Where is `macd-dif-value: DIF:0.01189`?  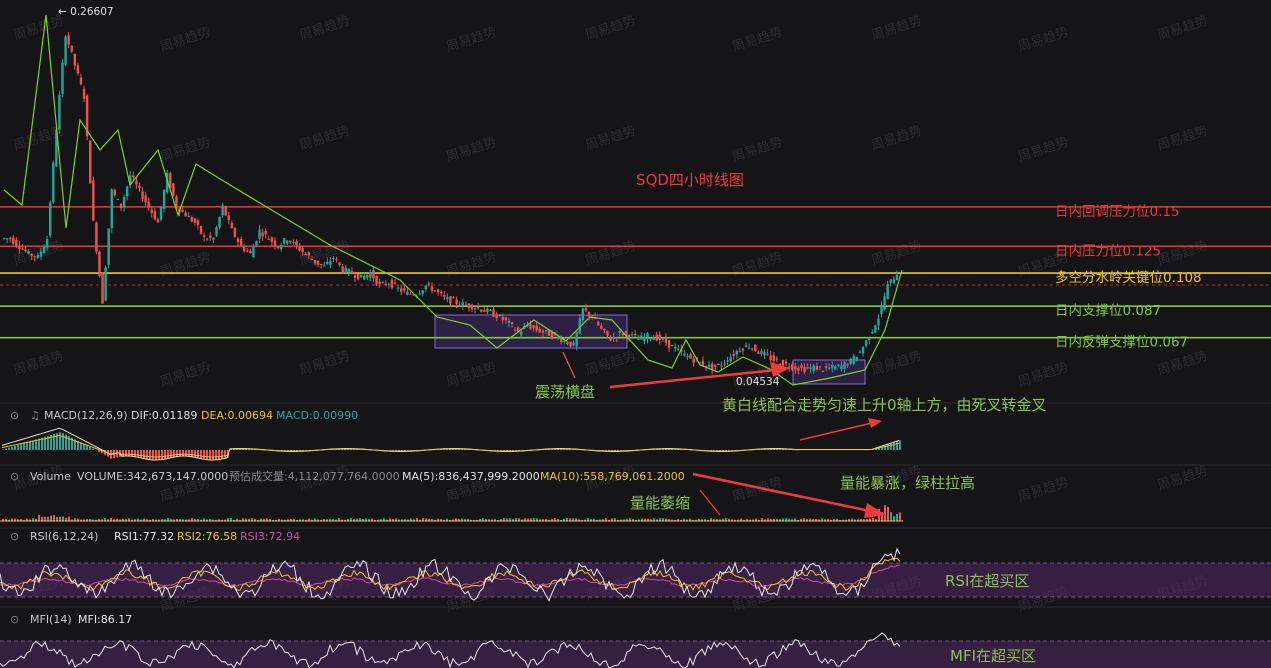 macd-dif-value: DIF:0.01189 is located at coordinates (164, 415).